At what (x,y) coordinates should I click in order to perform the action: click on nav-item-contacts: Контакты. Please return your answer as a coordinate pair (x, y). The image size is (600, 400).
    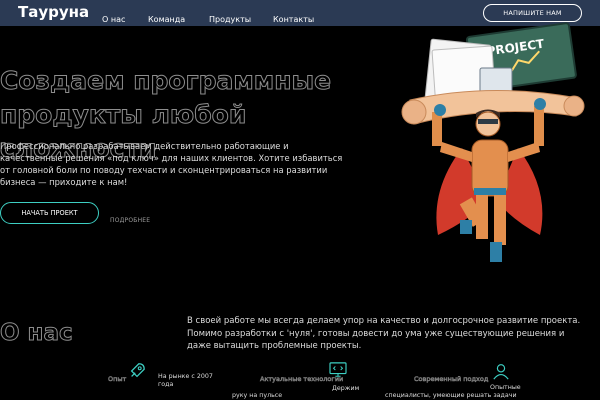
    Looking at the image, I should click on (293, 19).